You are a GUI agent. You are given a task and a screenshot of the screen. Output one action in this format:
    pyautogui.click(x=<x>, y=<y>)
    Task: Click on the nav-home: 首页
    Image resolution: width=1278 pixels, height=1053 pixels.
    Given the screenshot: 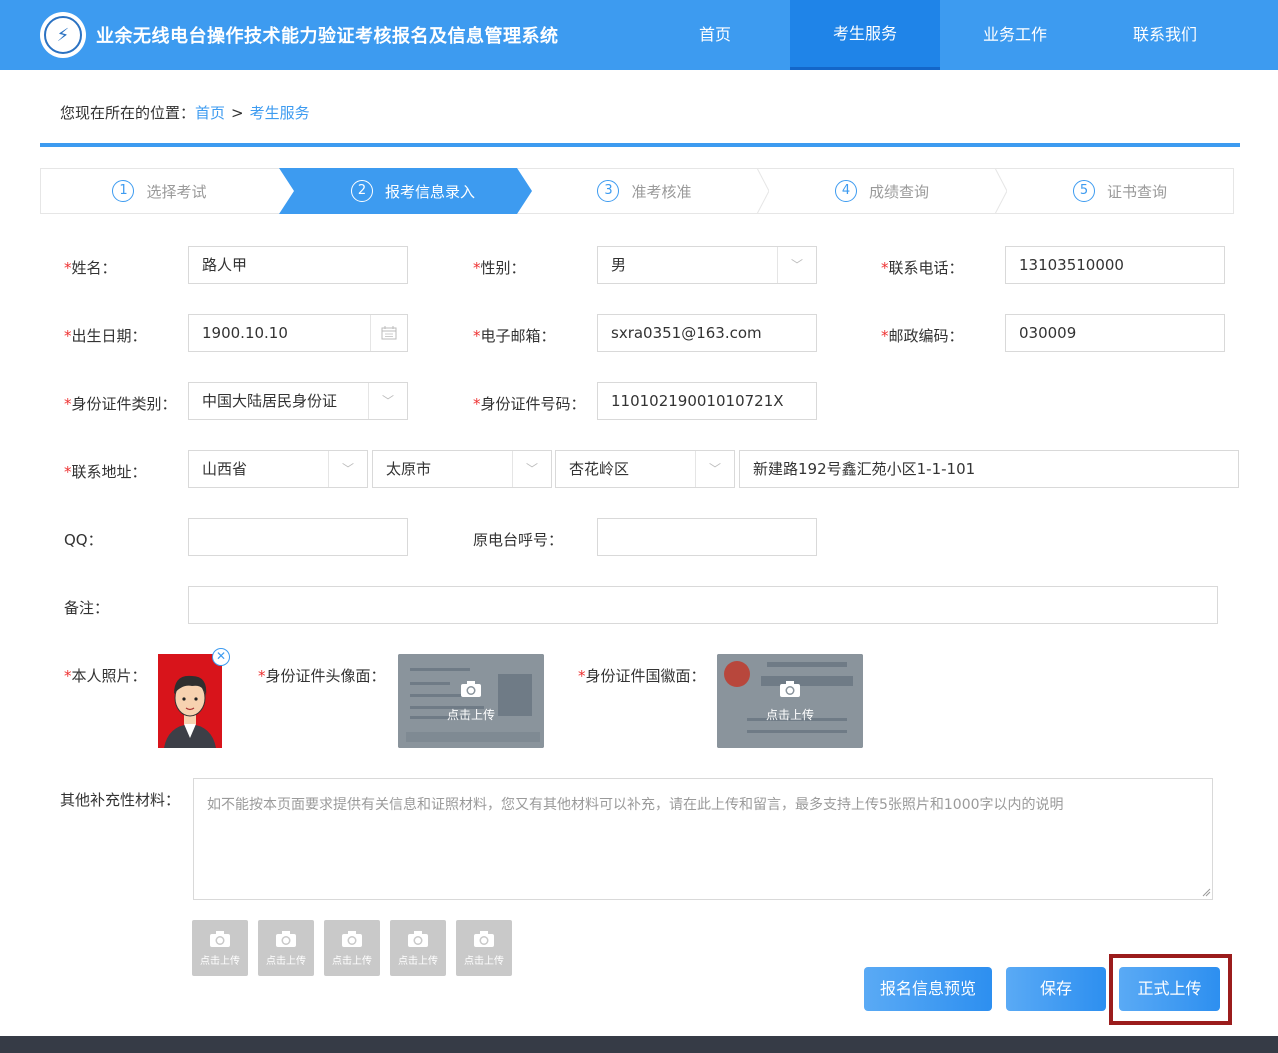 What is the action you would take?
    pyautogui.click(x=715, y=35)
    